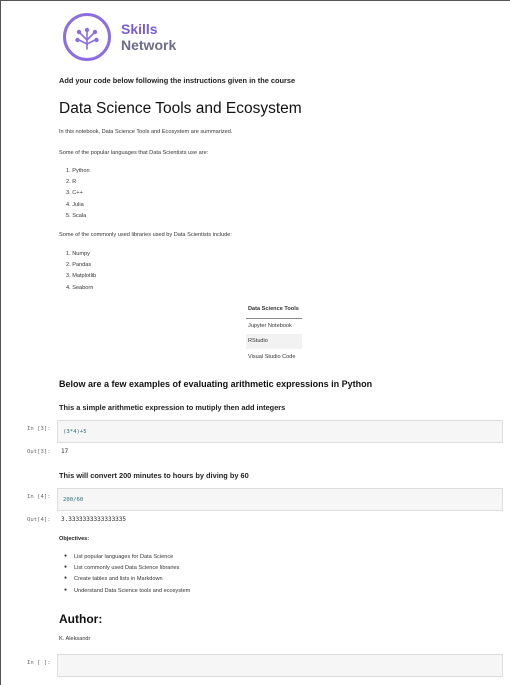  What do you see at coordinates (280, 665) in the screenshot?
I see `empty-code-cell` at bounding box center [280, 665].